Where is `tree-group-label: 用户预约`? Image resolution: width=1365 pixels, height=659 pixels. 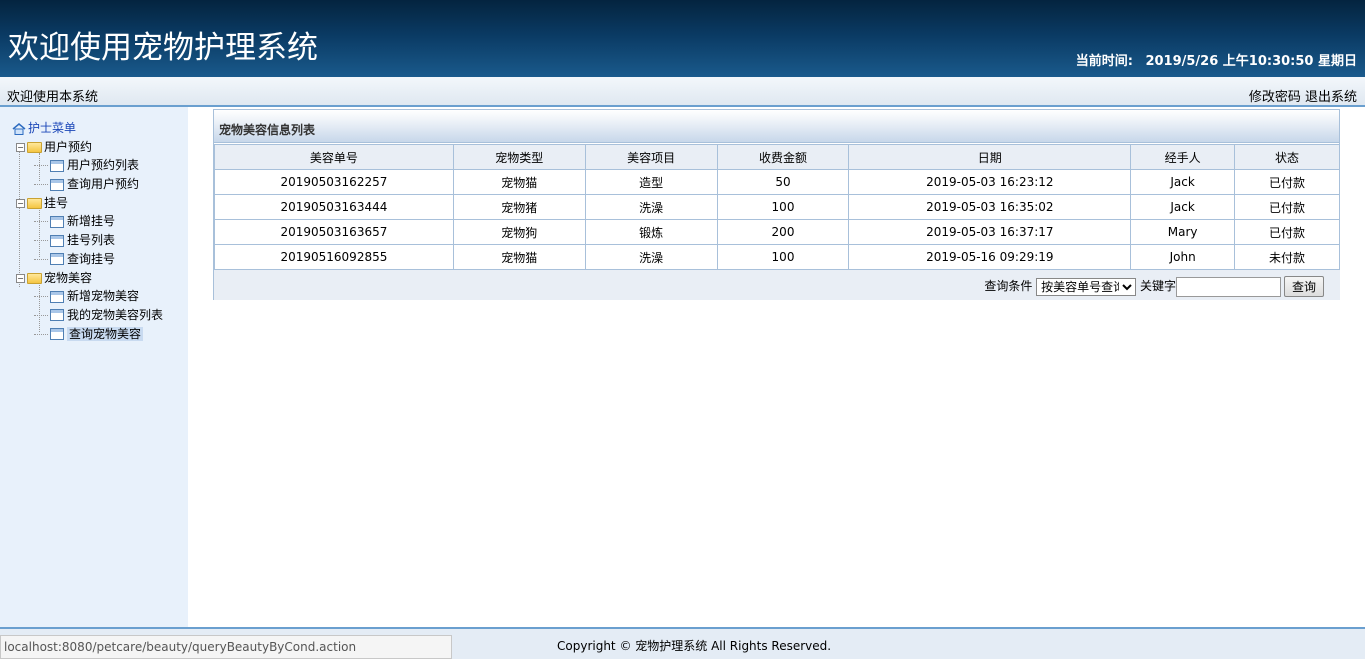
tree-group-label: 用户预约 is located at coordinates (68, 146).